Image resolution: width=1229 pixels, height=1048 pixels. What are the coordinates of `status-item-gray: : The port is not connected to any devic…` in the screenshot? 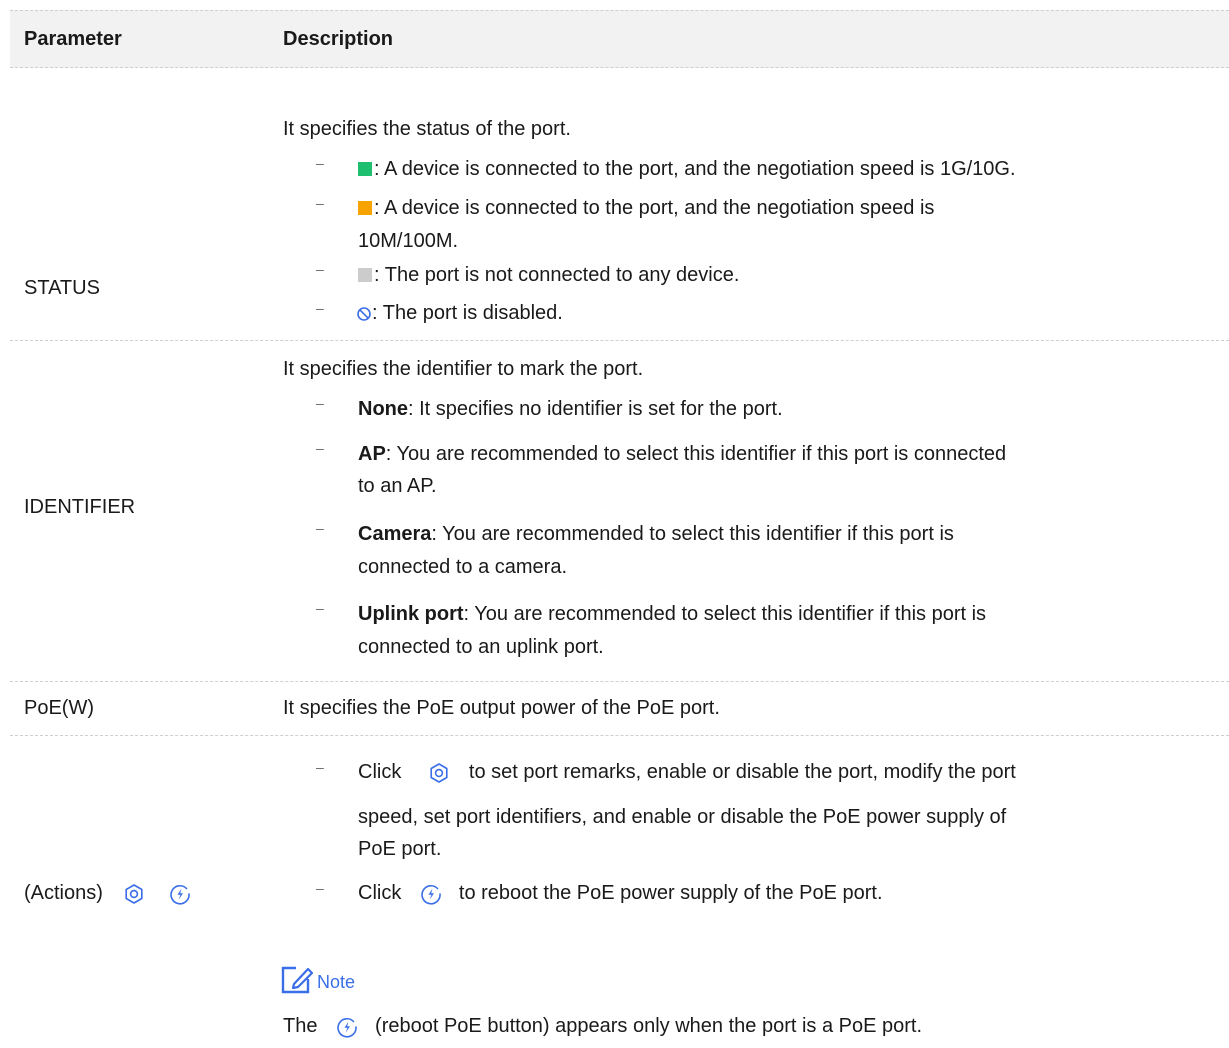 It's located at (548, 275).